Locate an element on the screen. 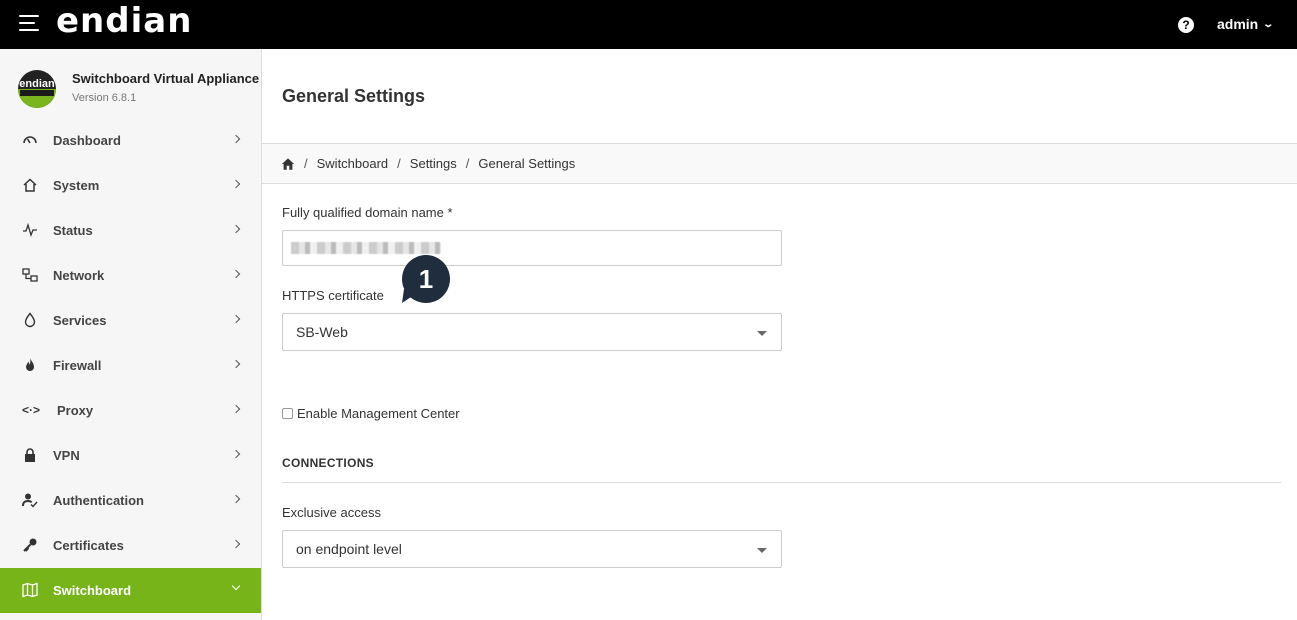 This screenshot has width=1297, height=620. proxy-icon: <·> is located at coordinates (30, 410).